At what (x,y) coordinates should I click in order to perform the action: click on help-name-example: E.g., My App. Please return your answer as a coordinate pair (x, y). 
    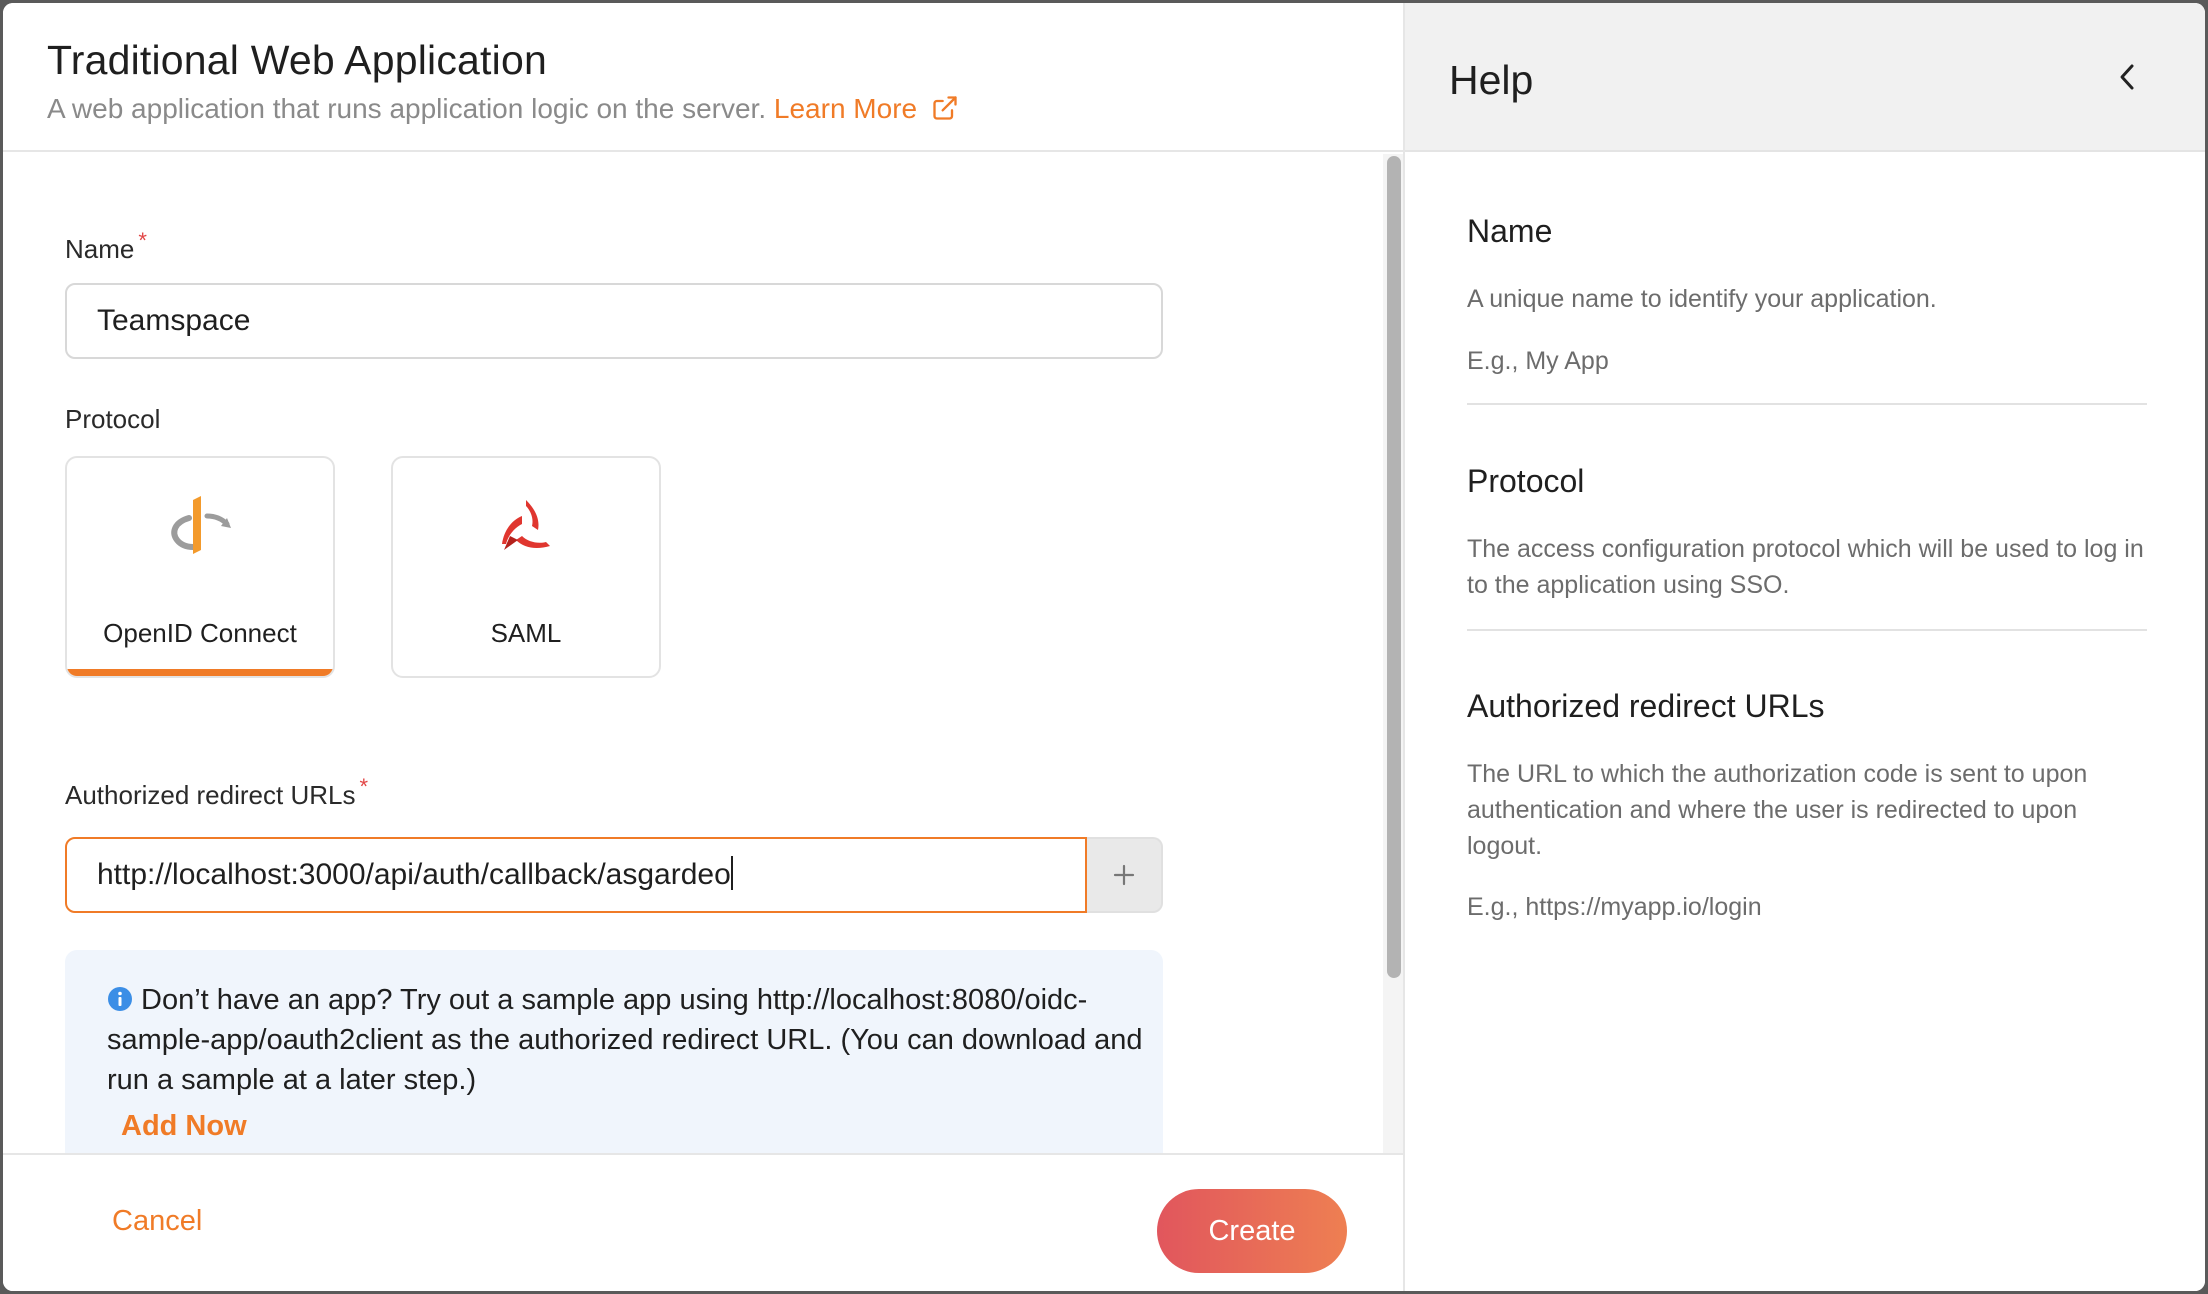
    Looking at the image, I should click on (1538, 361).